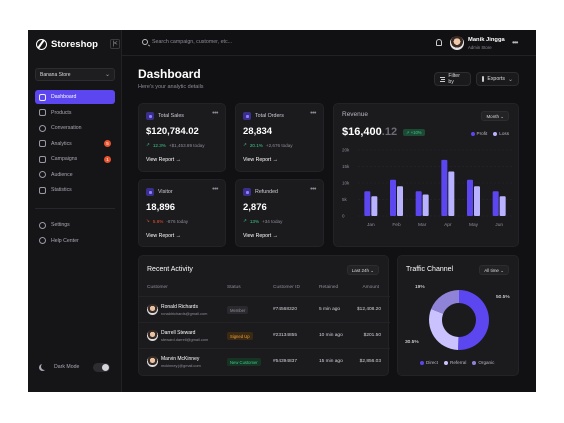  What do you see at coordinates (170, 269) in the screenshot?
I see `recent-activity-title: Recent Activity` at bounding box center [170, 269].